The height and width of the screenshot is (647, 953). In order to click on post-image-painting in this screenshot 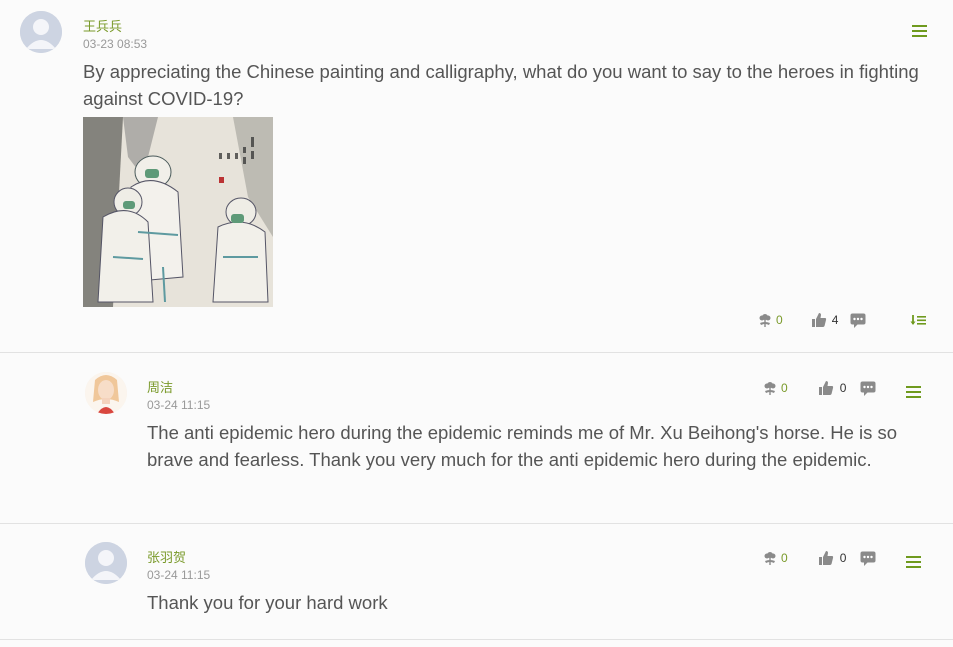, I will do `click(178, 212)`.